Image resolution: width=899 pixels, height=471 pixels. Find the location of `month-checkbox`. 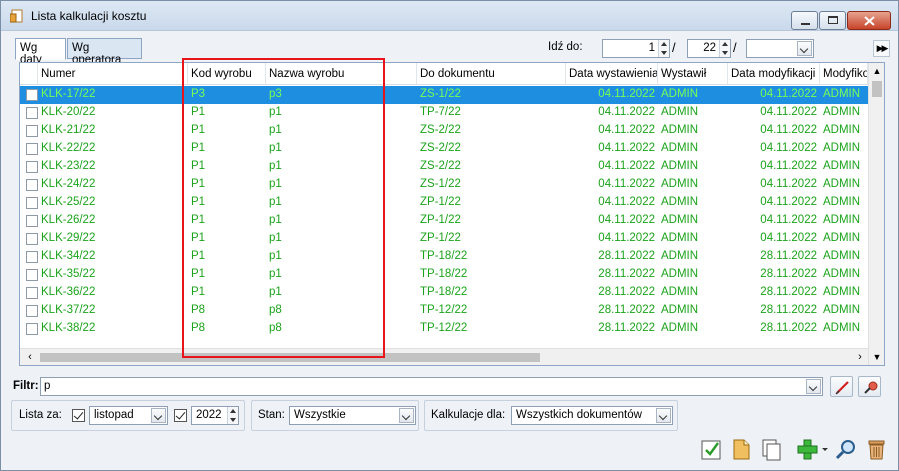

month-checkbox is located at coordinates (78, 415).